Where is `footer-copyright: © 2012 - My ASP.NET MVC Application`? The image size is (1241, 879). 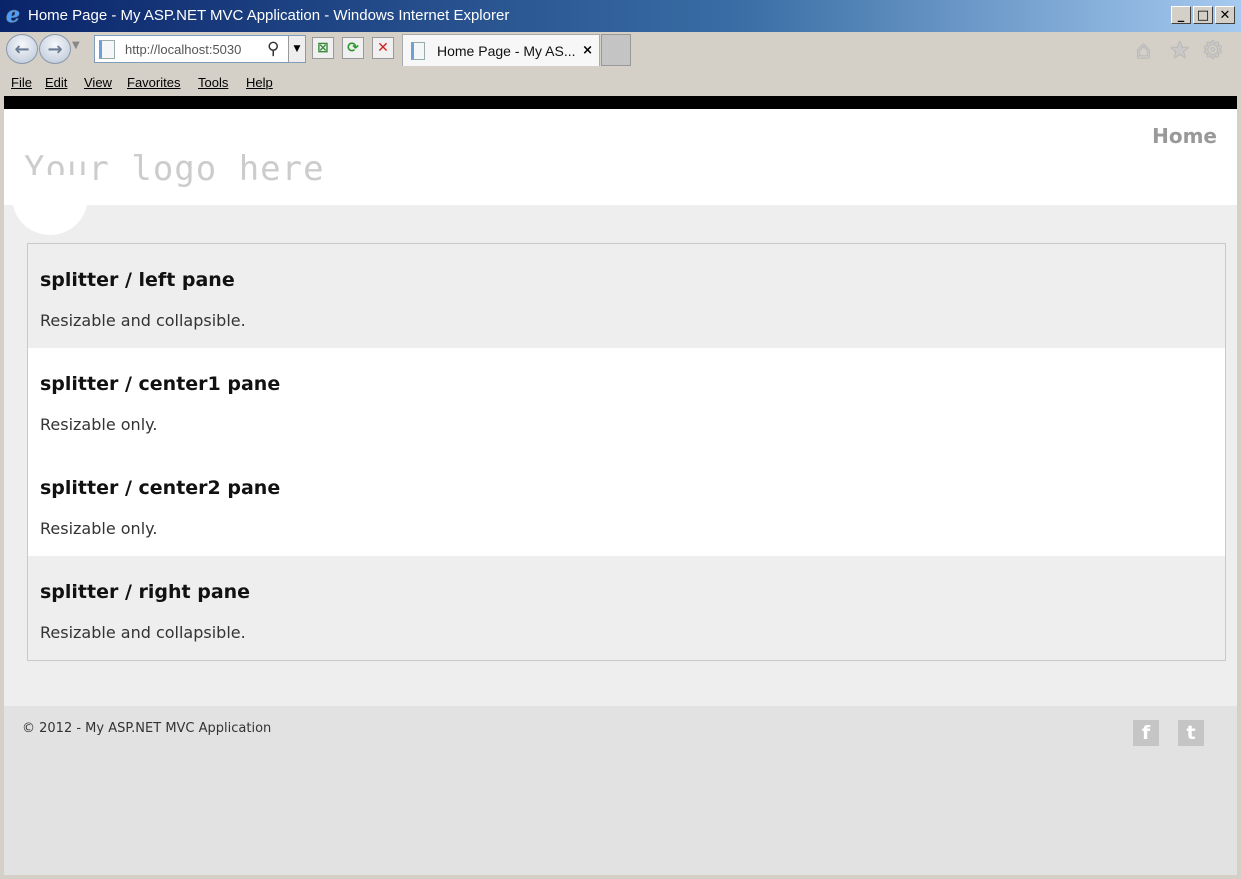 footer-copyright: © 2012 - My ASP.NET MVC Application is located at coordinates (147, 728).